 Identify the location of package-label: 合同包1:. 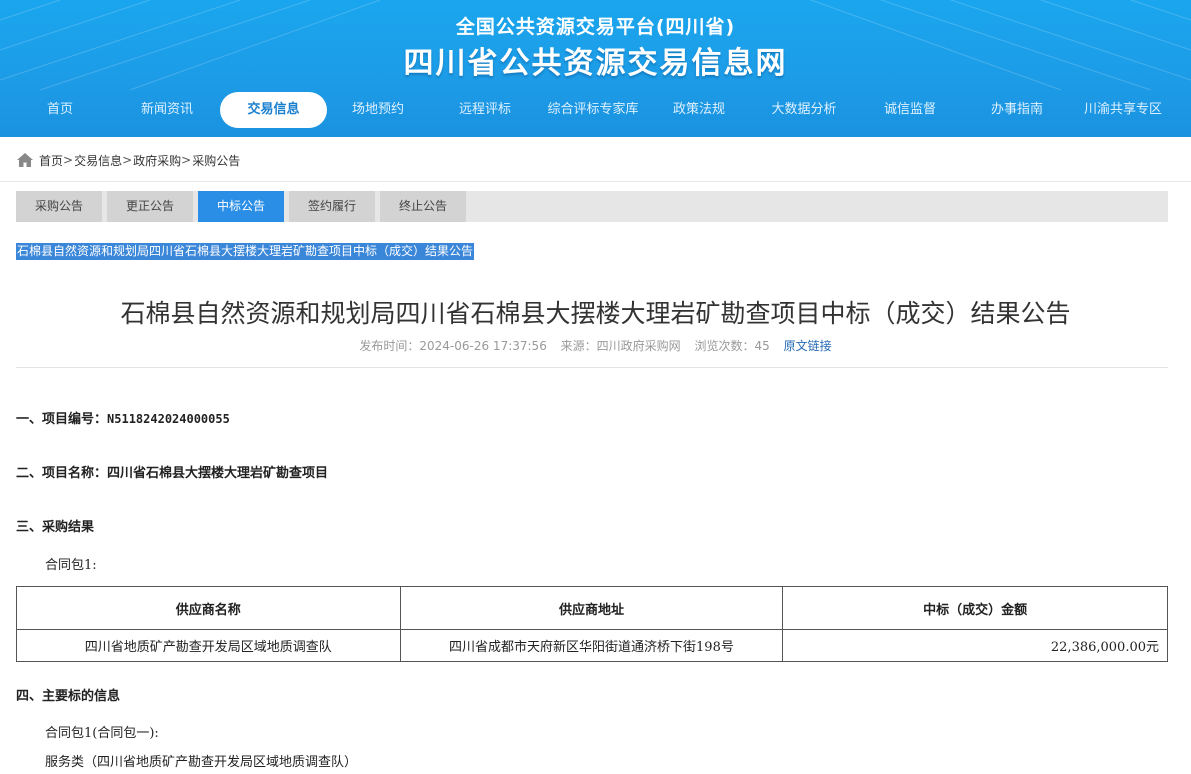
(71, 565).